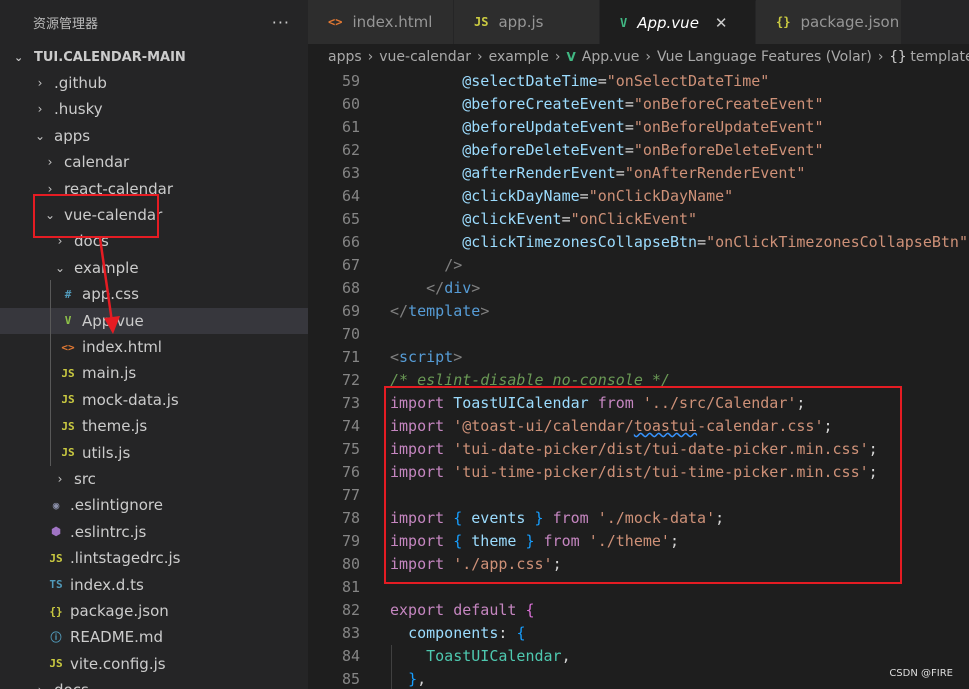 This screenshot has height=689, width=969. What do you see at coordinates (350, 564) in the screenshot?
I see `line-number: 80` at bounding box center [350, 564].